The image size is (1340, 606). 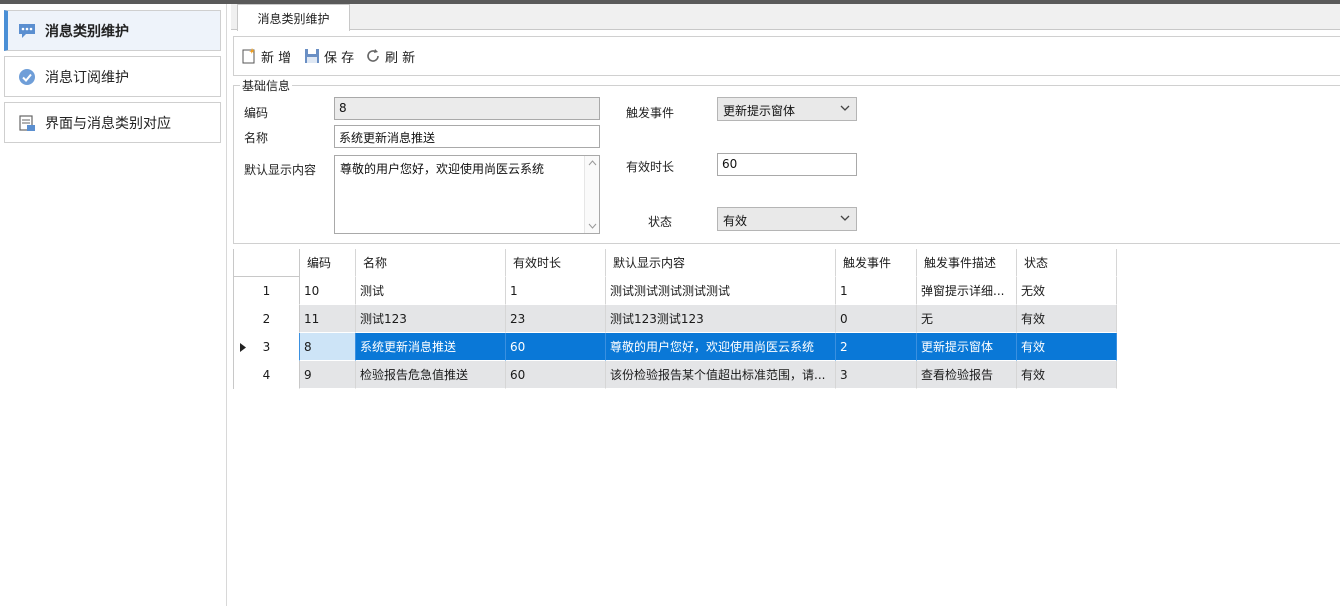 What do you see at coordinates (87, 31) in the screenshot?
I see `sidebar-item-label: 消息类别维护` at bounding box center [87, 31].